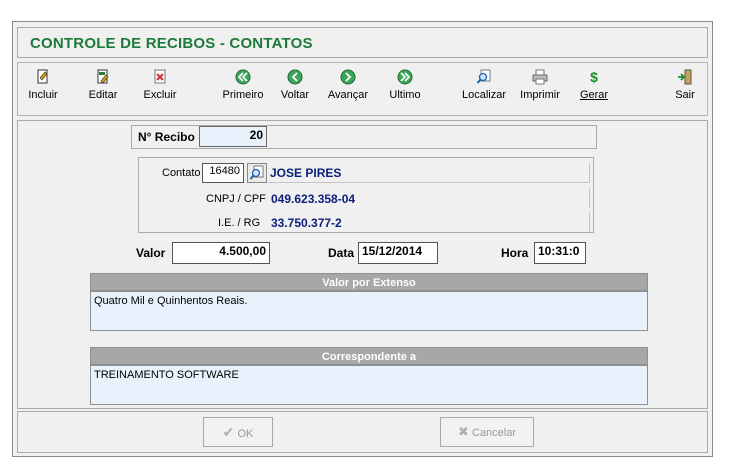 This screenshot has width=734, height=473. Describe the element at coordinates (685, 77) in the screenshot. I see `exit-door-icon` at that location.